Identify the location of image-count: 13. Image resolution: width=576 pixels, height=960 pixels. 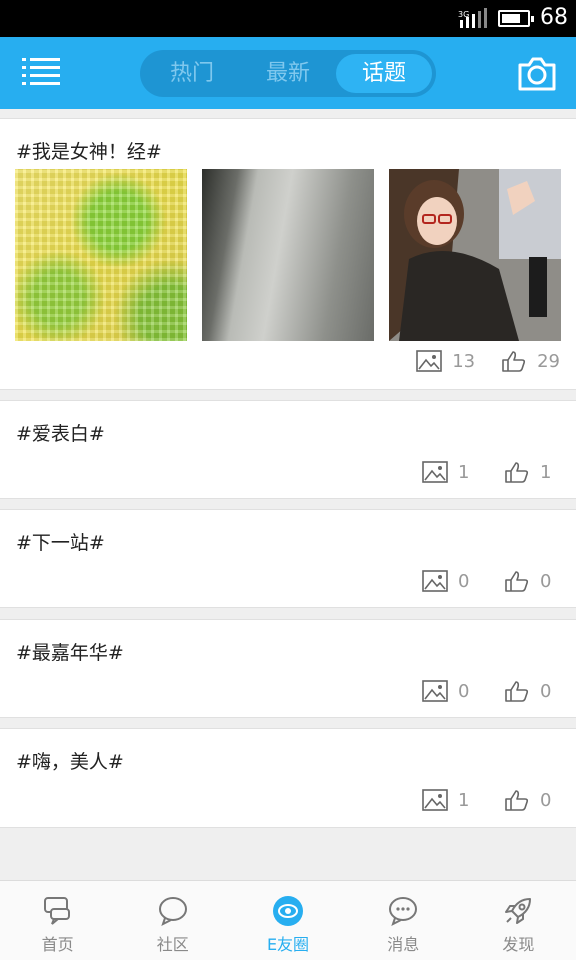
(464, 361).